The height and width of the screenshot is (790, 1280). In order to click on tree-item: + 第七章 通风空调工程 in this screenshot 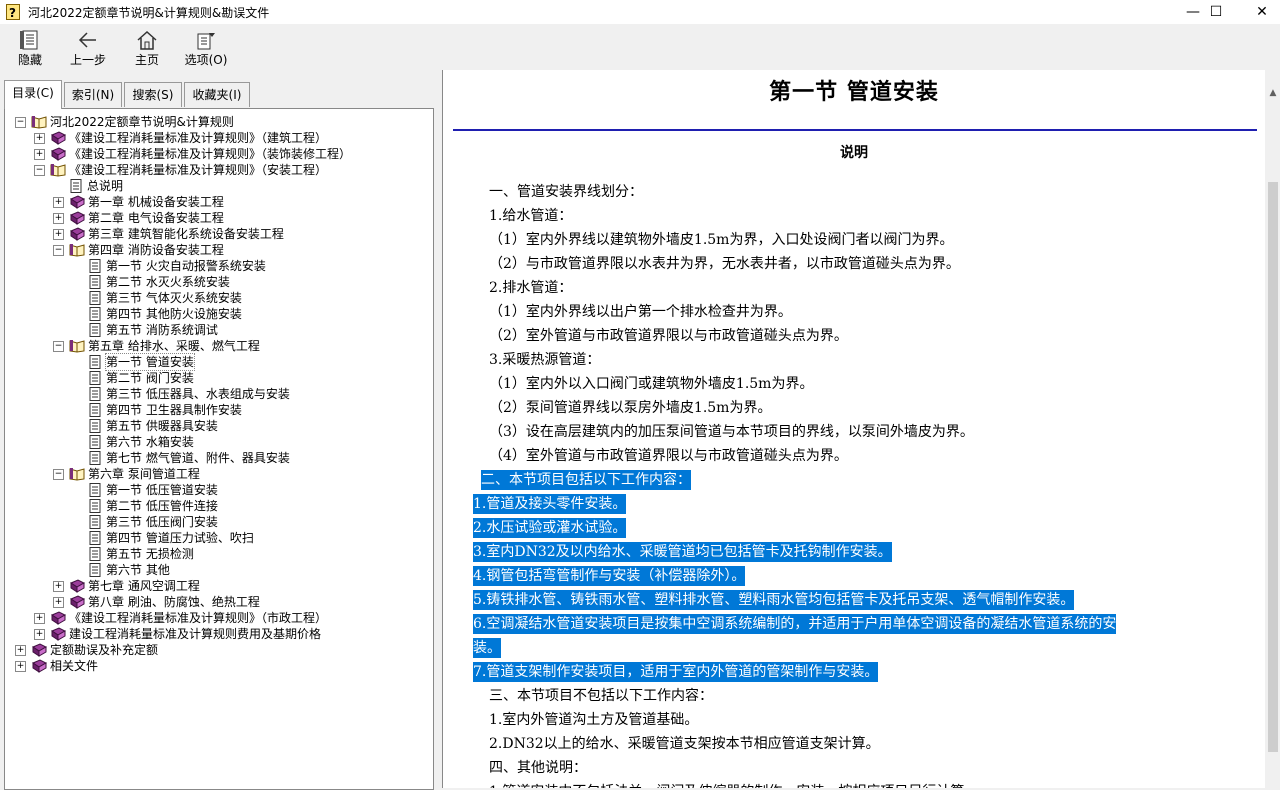, I will do `click(126, 586)`.